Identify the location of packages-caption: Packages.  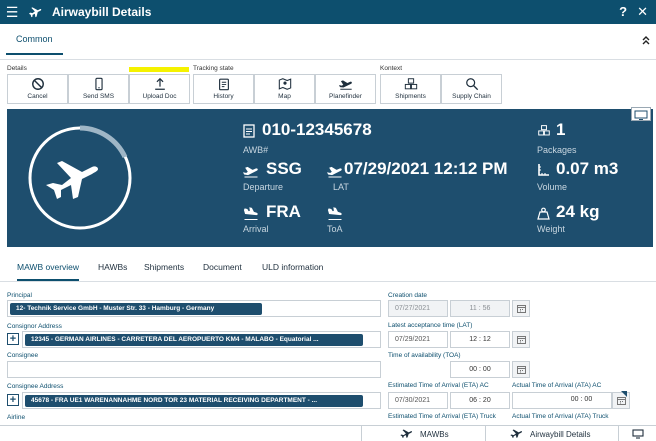
(557, 150).